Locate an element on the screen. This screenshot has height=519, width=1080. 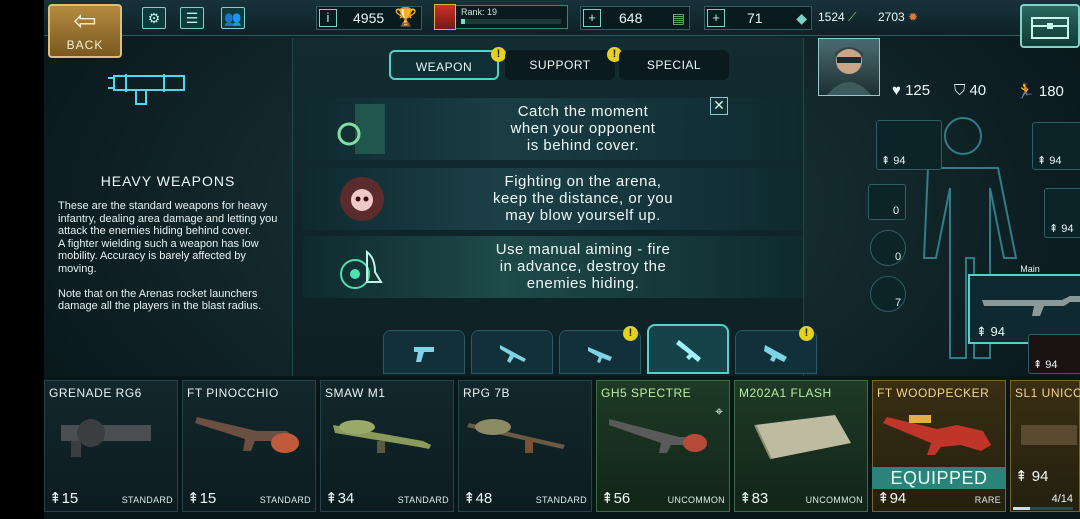
cash-value: 648 is located at coordinates (631, 18).